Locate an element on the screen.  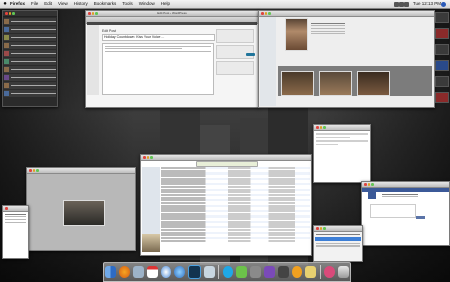
publish-button is located at coordinates (250, 54).